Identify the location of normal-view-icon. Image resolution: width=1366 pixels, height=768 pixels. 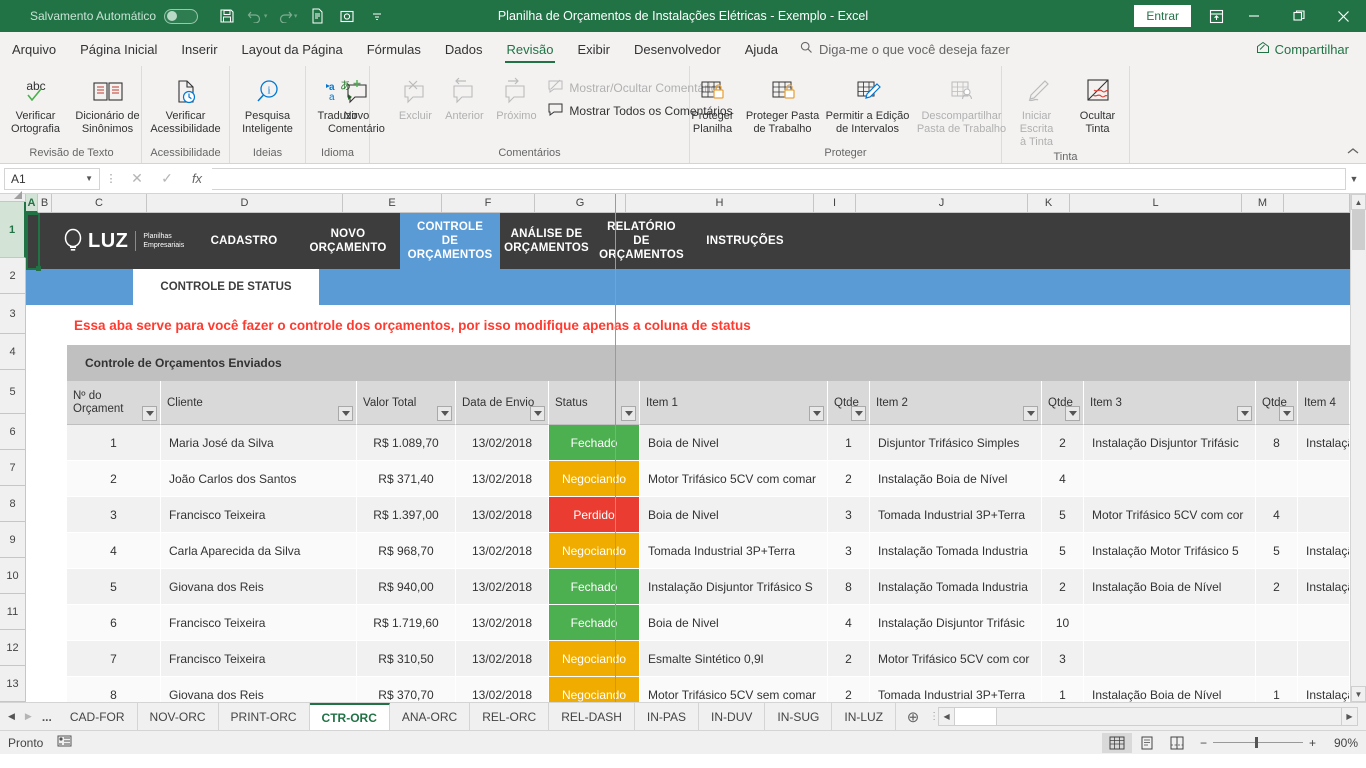
(1116, 742).